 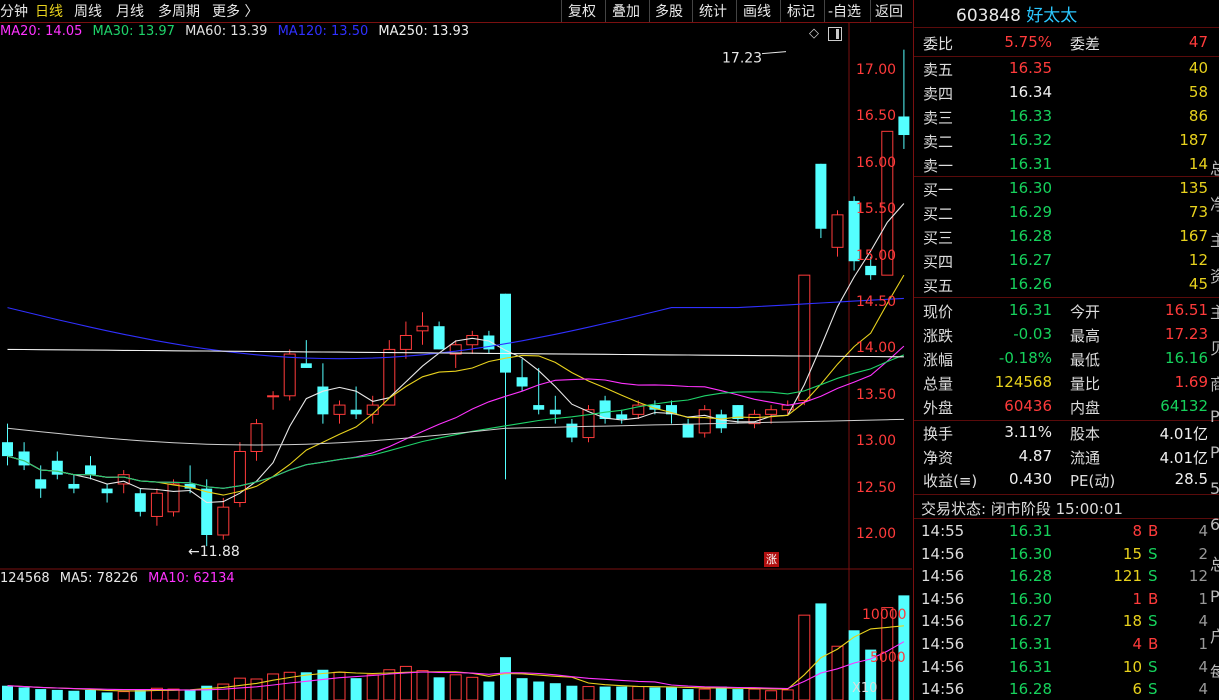 I want to click on clipped-panel-text: 主, so click(x=1214, y=312).